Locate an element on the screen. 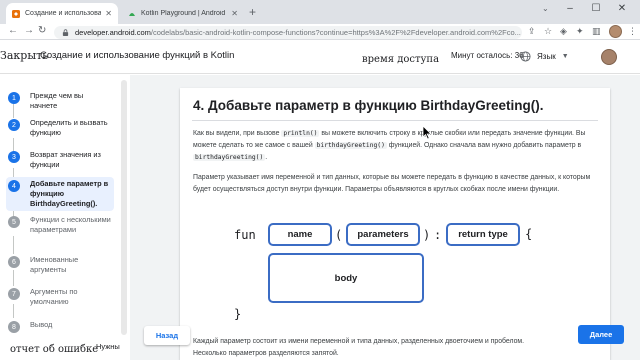 This screenshot has width=640, height=360. report-bug-link: отчет об ошибке is located at coordinates (54, 349).